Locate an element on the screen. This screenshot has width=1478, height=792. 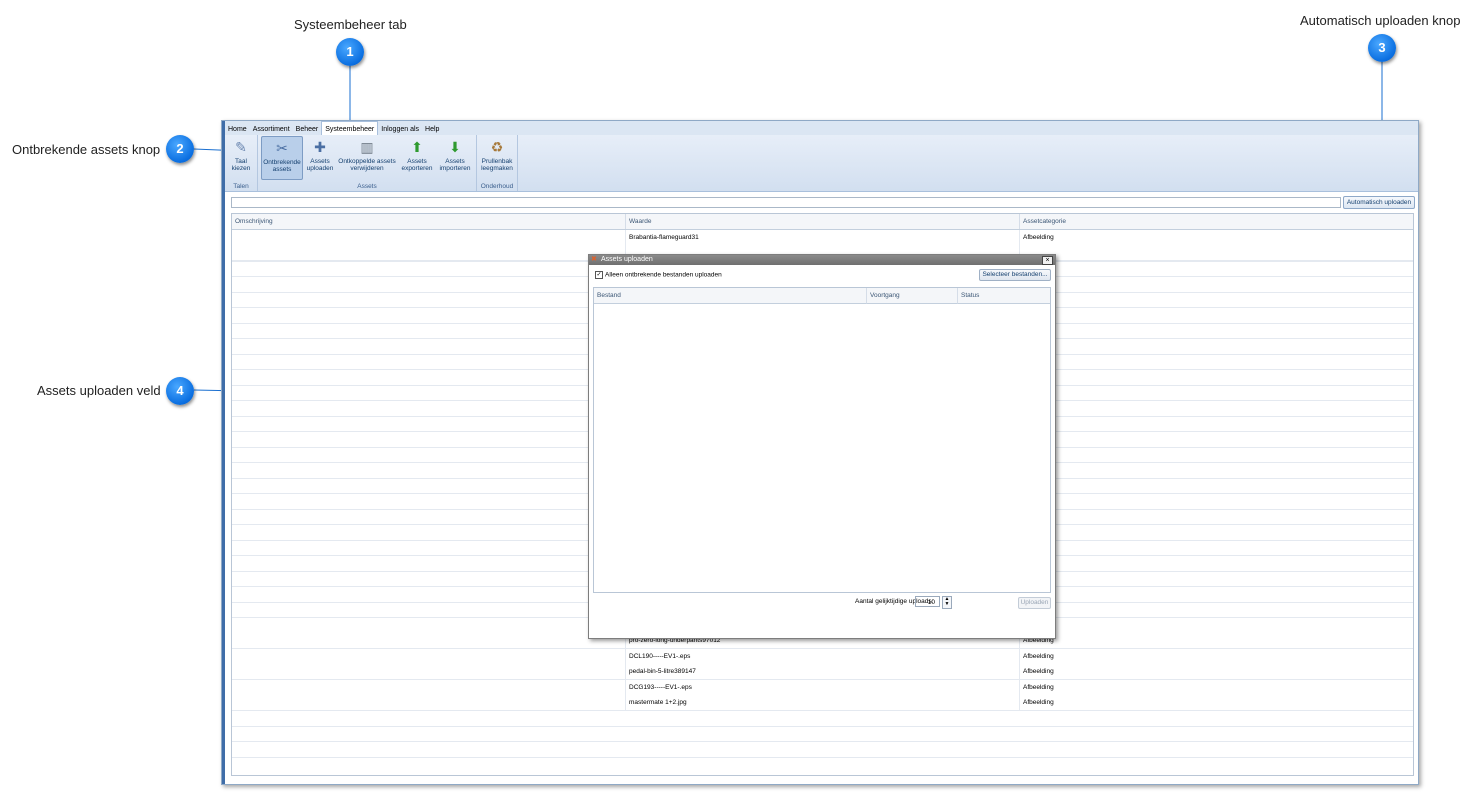
column-voortgang: Voortgang is located at coordinates (912, 296).